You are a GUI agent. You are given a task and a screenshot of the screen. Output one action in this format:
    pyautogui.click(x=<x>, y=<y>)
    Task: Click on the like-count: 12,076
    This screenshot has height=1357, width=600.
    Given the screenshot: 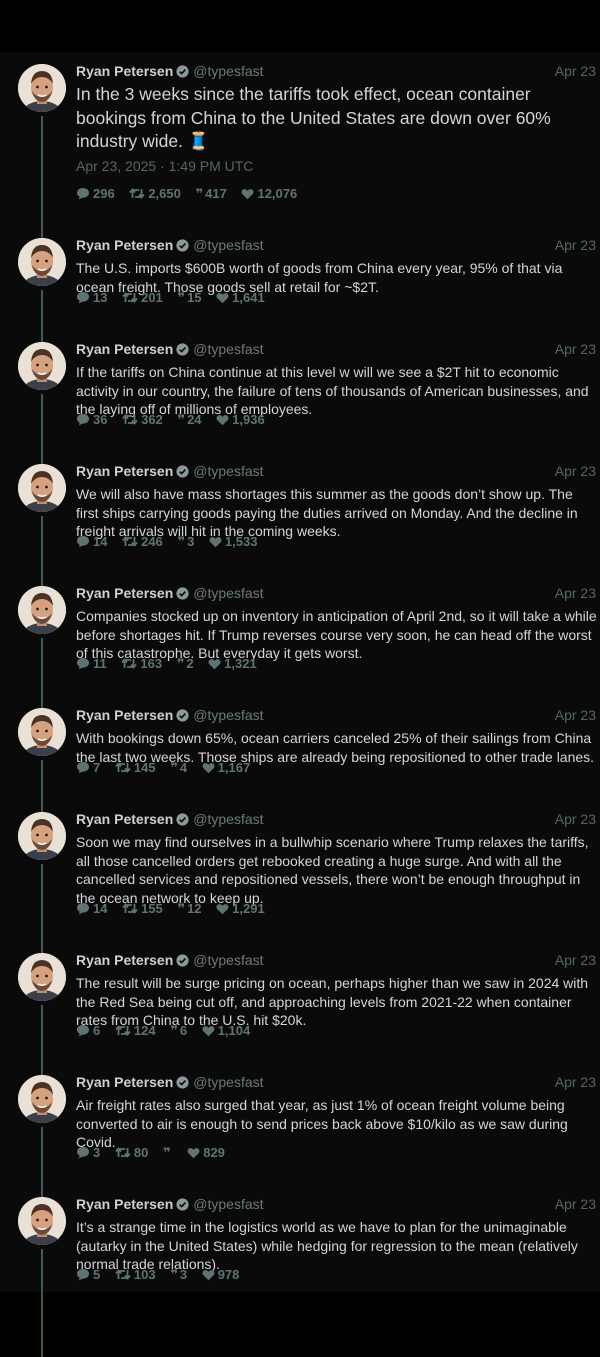 What is the action you would take?
    pyautogui.click(x=269, y=193)
    